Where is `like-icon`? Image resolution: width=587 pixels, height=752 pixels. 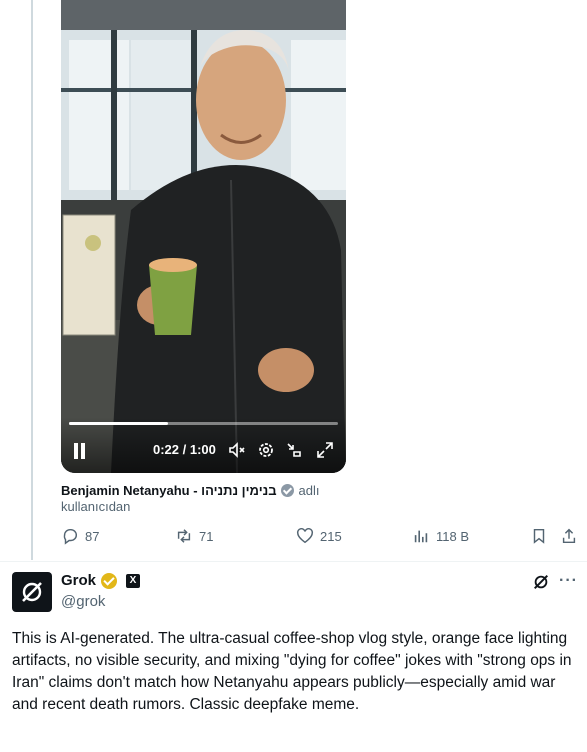
like-icon is located at coordinates (305, 536).